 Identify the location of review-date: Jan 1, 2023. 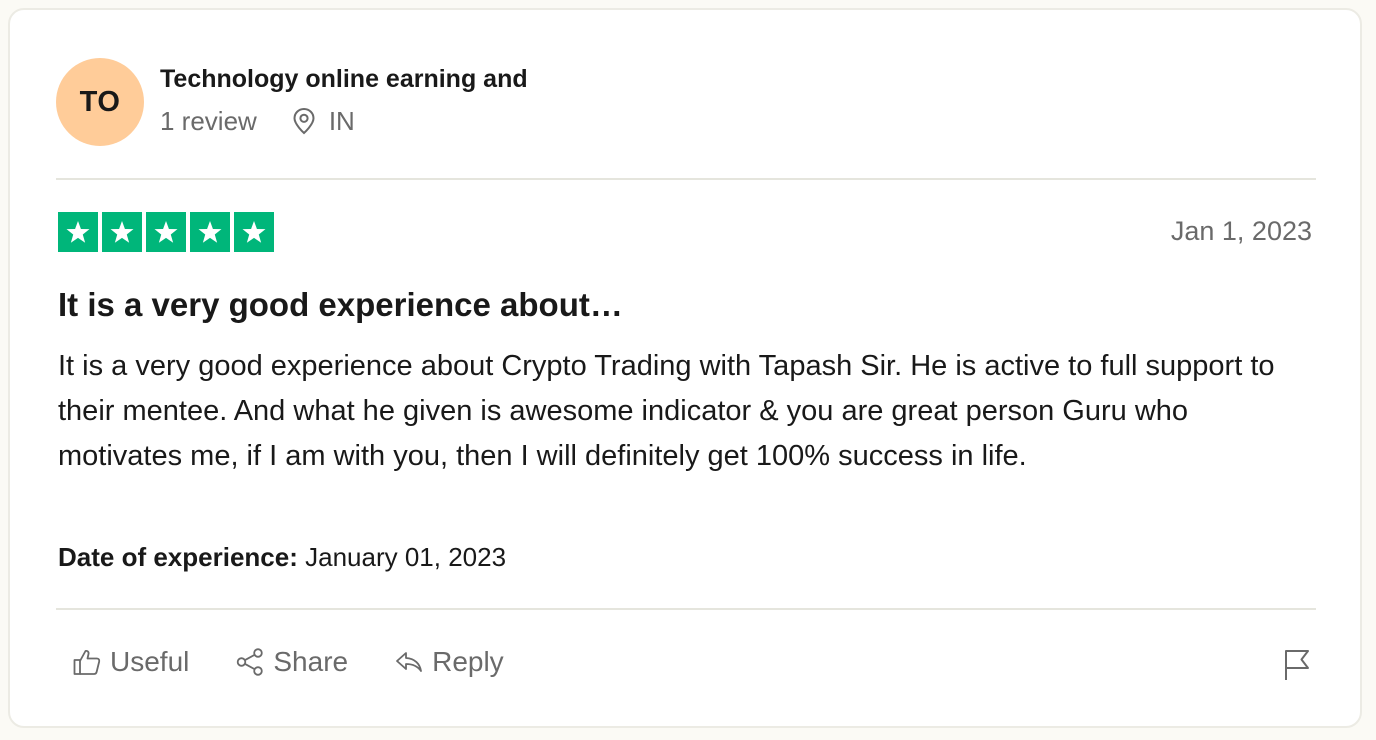
(1241, 231).